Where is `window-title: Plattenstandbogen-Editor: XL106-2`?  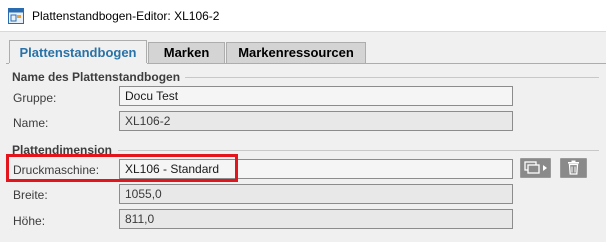
window-title: Plattenstandbogen-Editor: XL106-2 is located at coordinates (126, 16).